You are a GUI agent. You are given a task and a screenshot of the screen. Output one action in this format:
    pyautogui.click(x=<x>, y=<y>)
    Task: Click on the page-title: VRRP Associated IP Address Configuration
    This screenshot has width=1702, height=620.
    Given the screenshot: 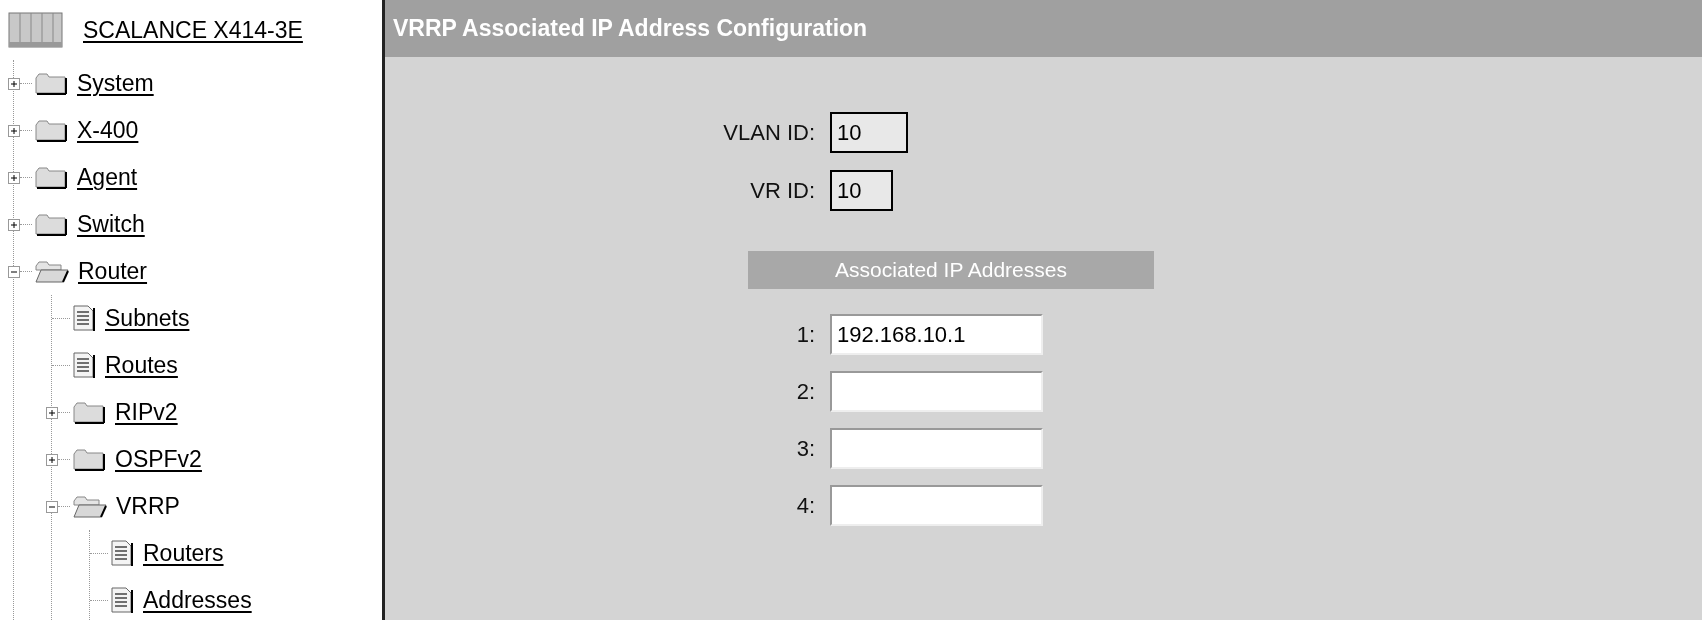 What is the action you would take?
    pyautogui.click(x=630, y=29)
    